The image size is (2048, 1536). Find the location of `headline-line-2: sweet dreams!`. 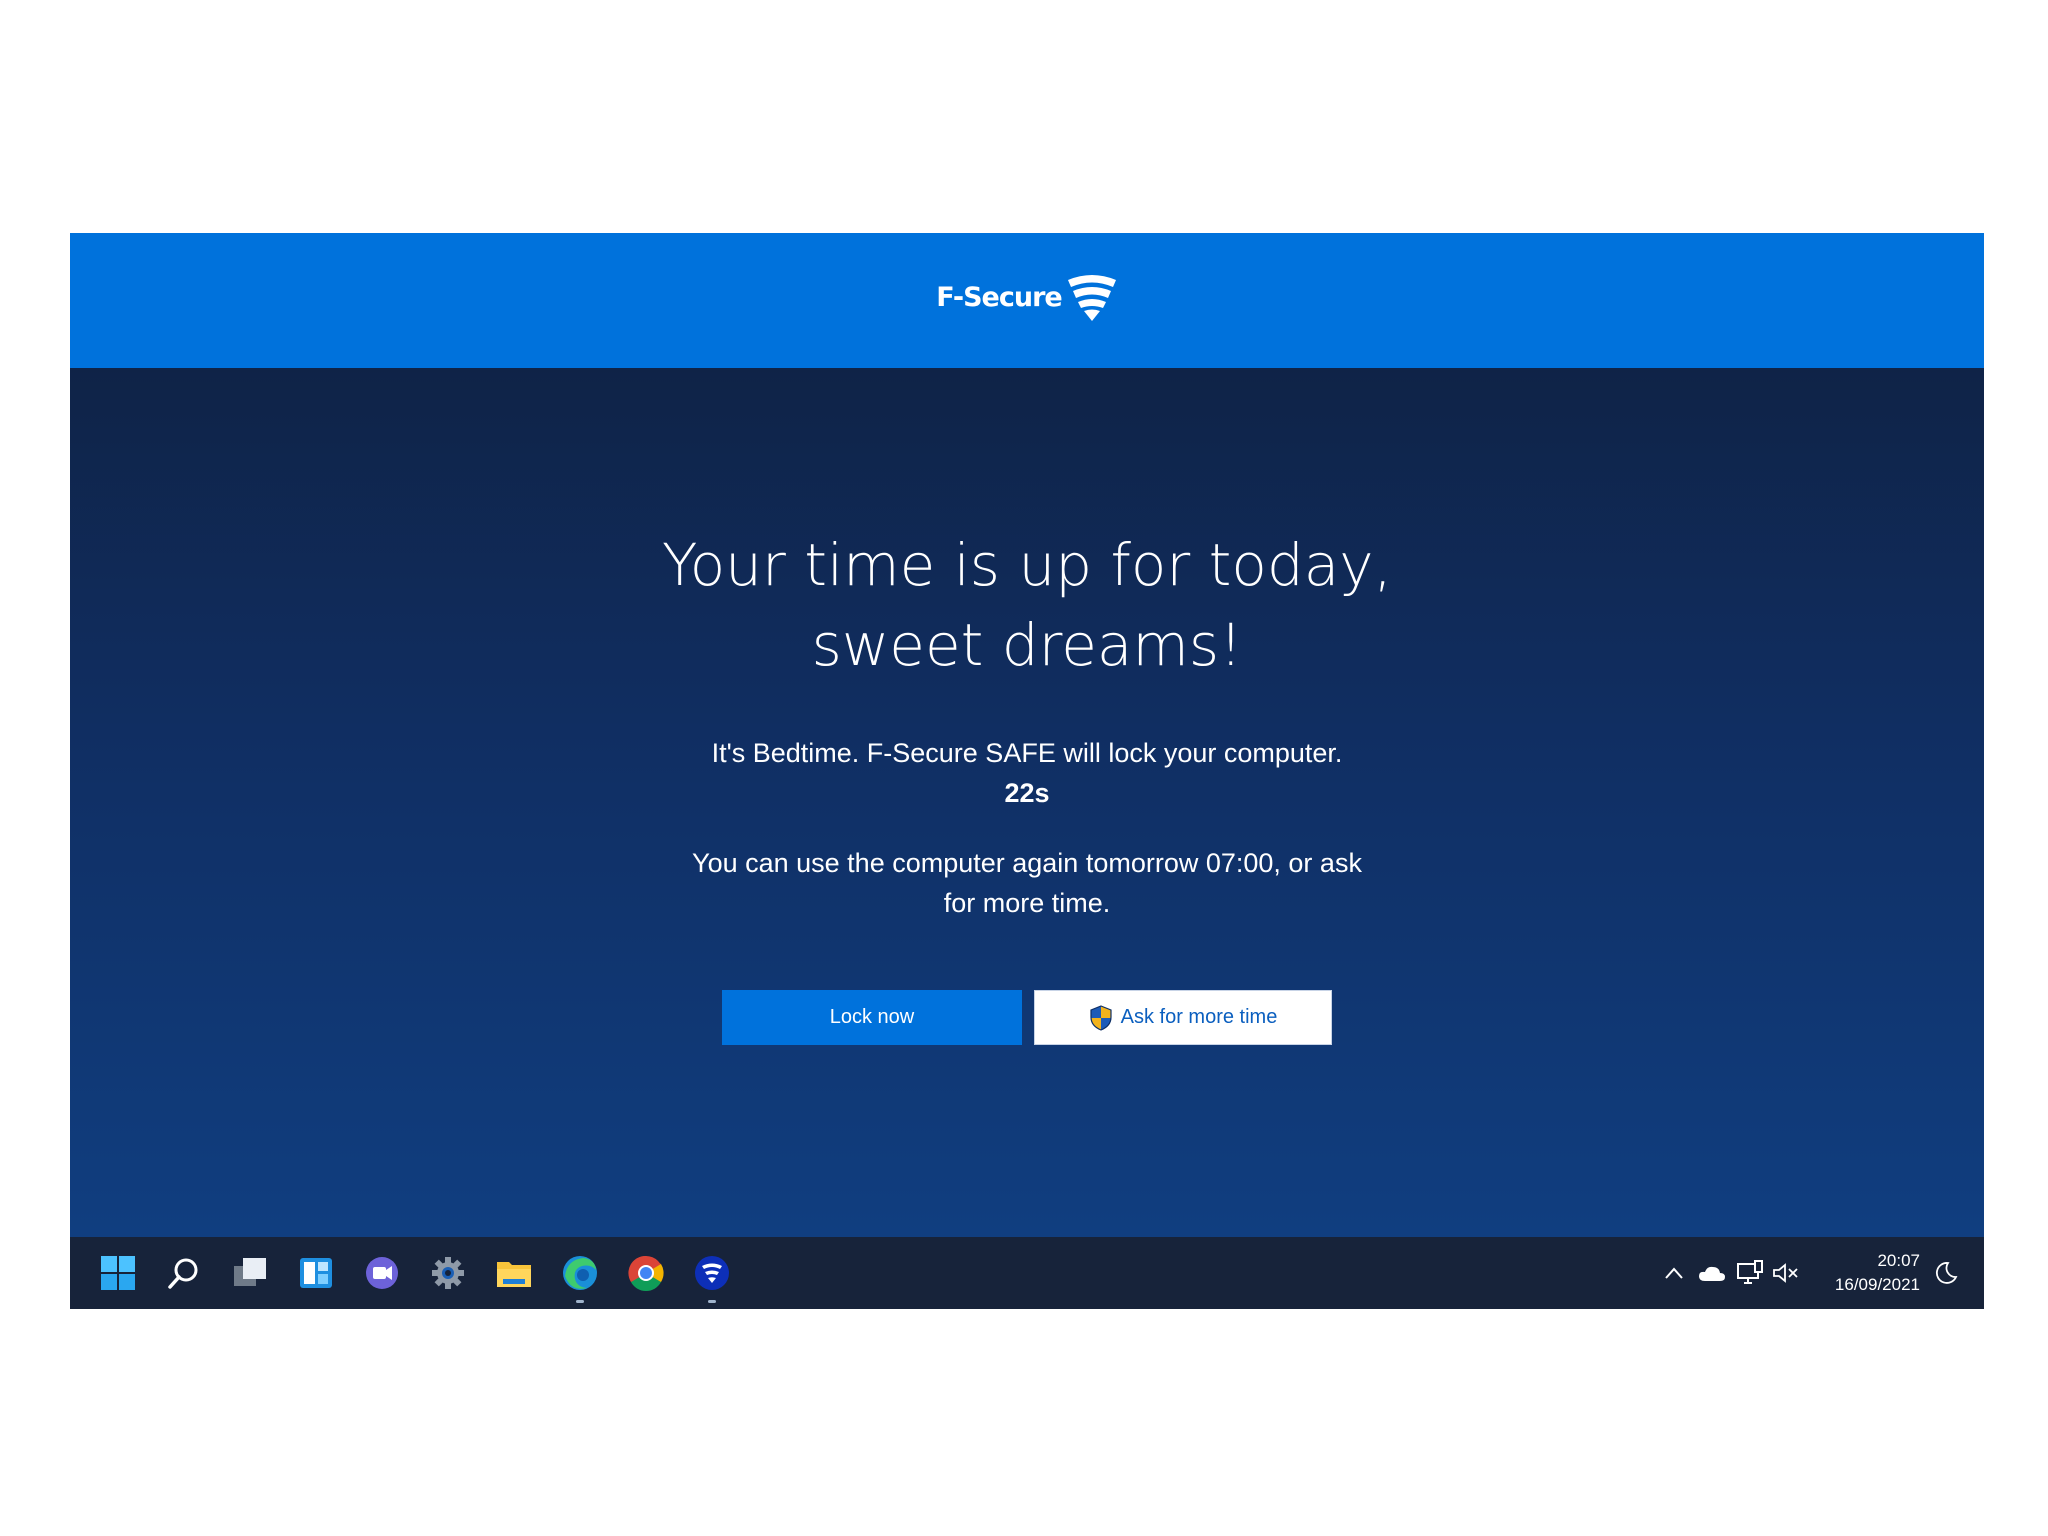

headline-line-2: sweet dreams! is located at coordinates (1027, 645).